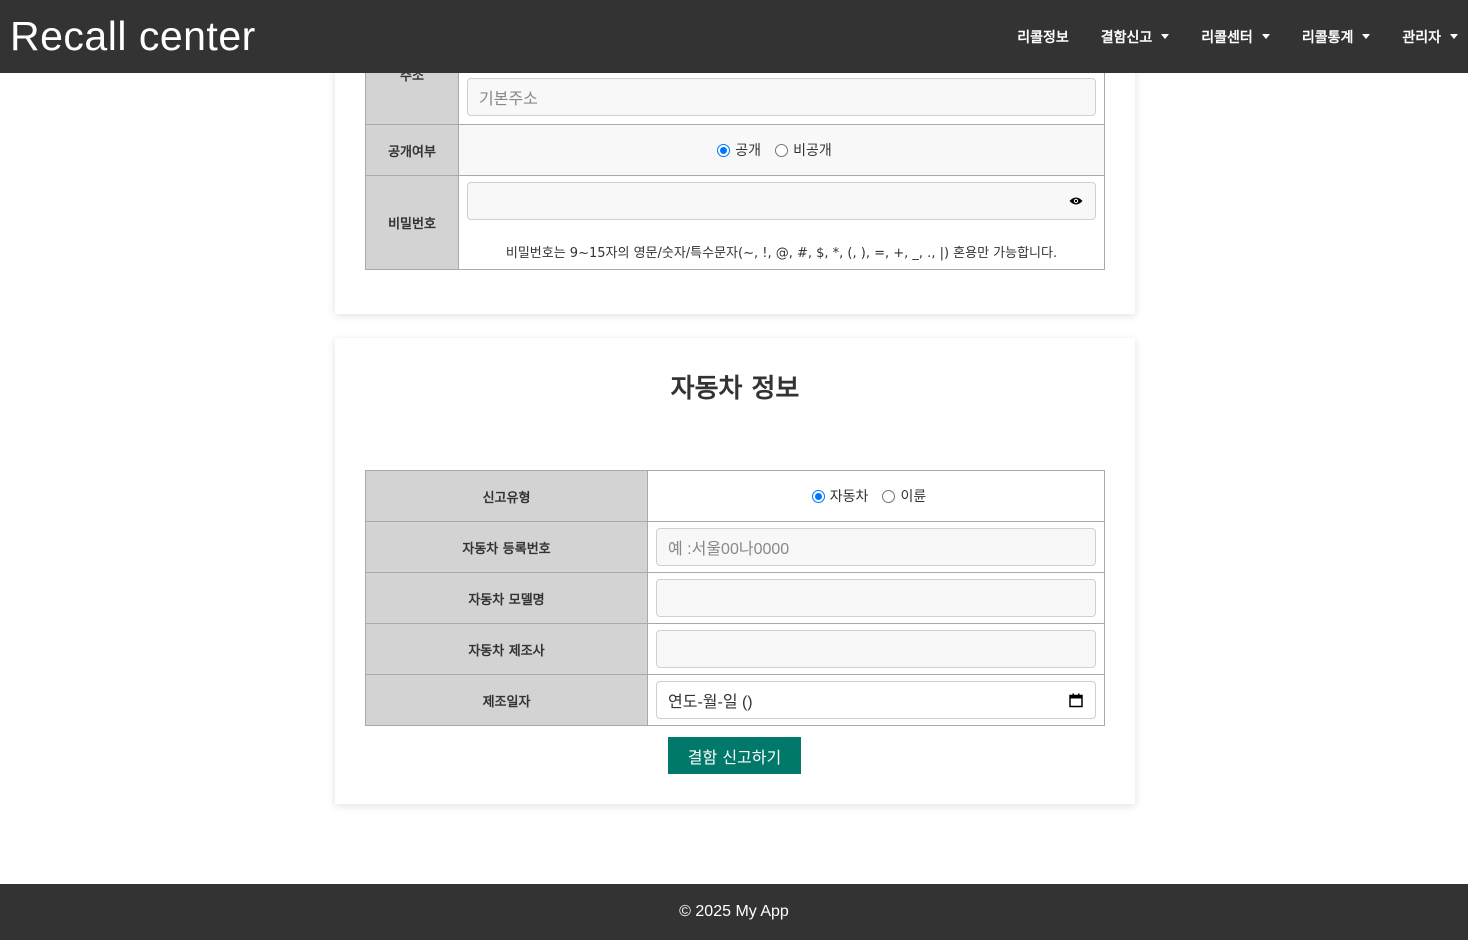 The height and width of the screenshot is (940, 1468). I want to click on footer: © 2025 My App, so click(734, 912).